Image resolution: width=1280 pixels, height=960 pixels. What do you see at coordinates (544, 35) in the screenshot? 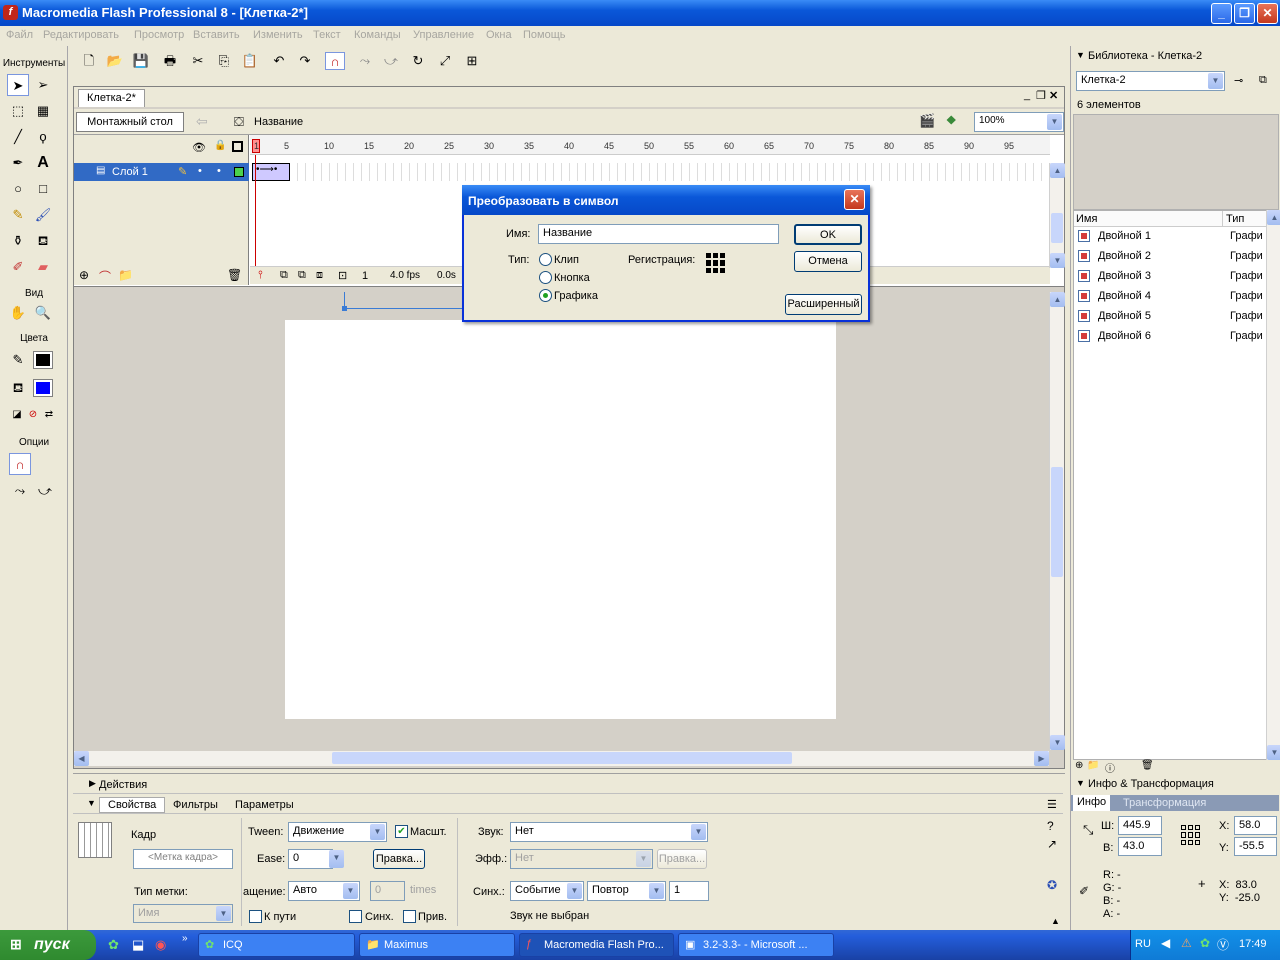
I see `menu-help: Помощь` at bounding box center [544, 35].